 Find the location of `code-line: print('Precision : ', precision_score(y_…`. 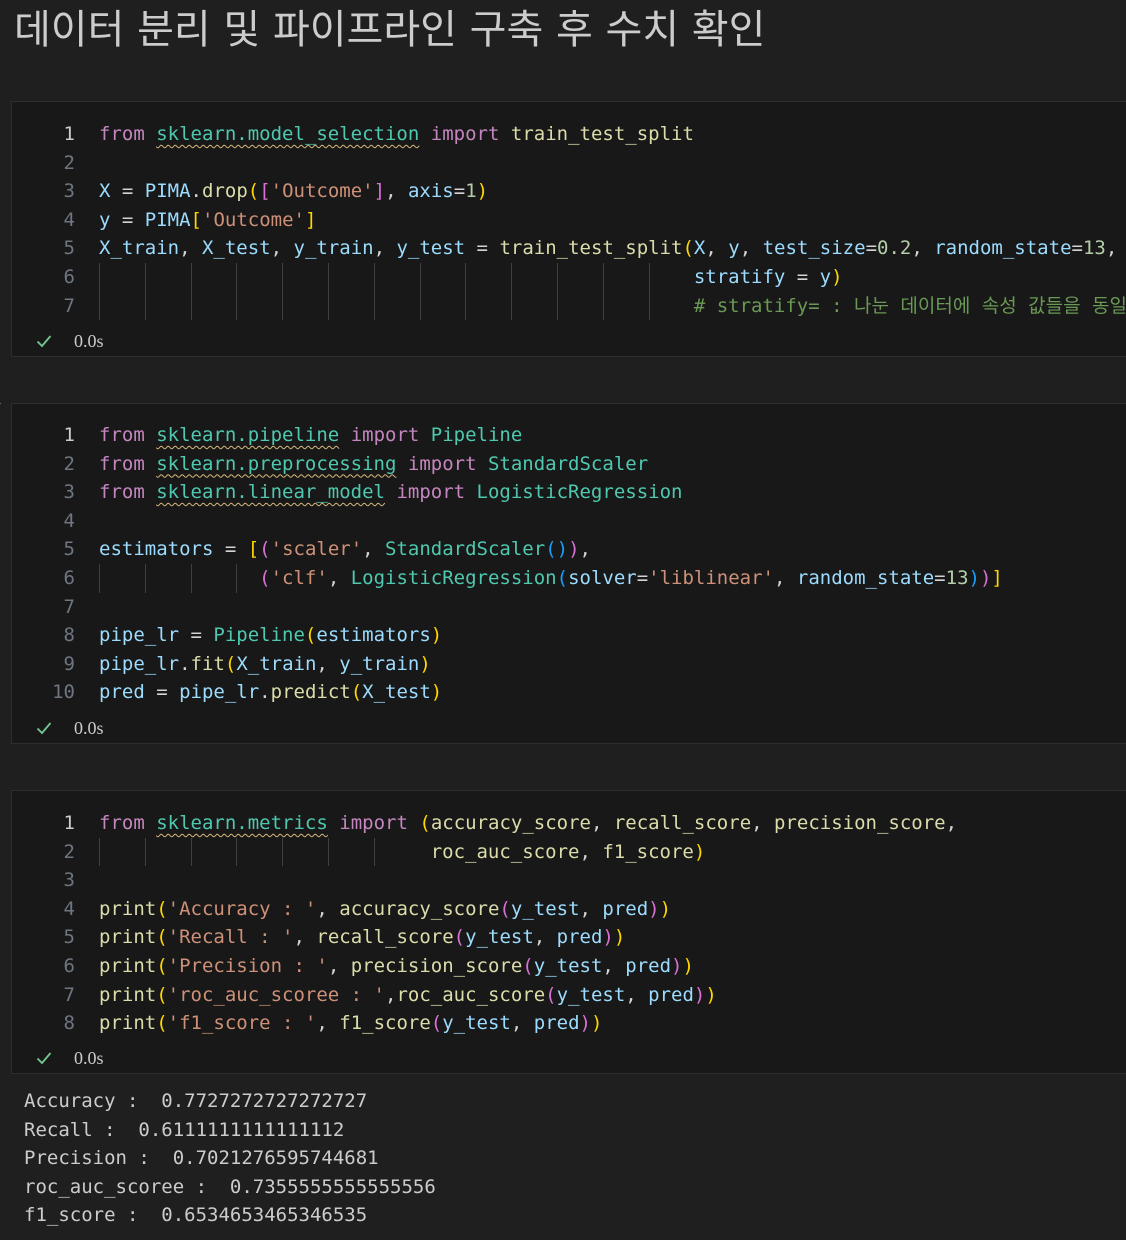

code-line: print('Precision : ', precision_score(y_… is located at coordinates (396, 966).